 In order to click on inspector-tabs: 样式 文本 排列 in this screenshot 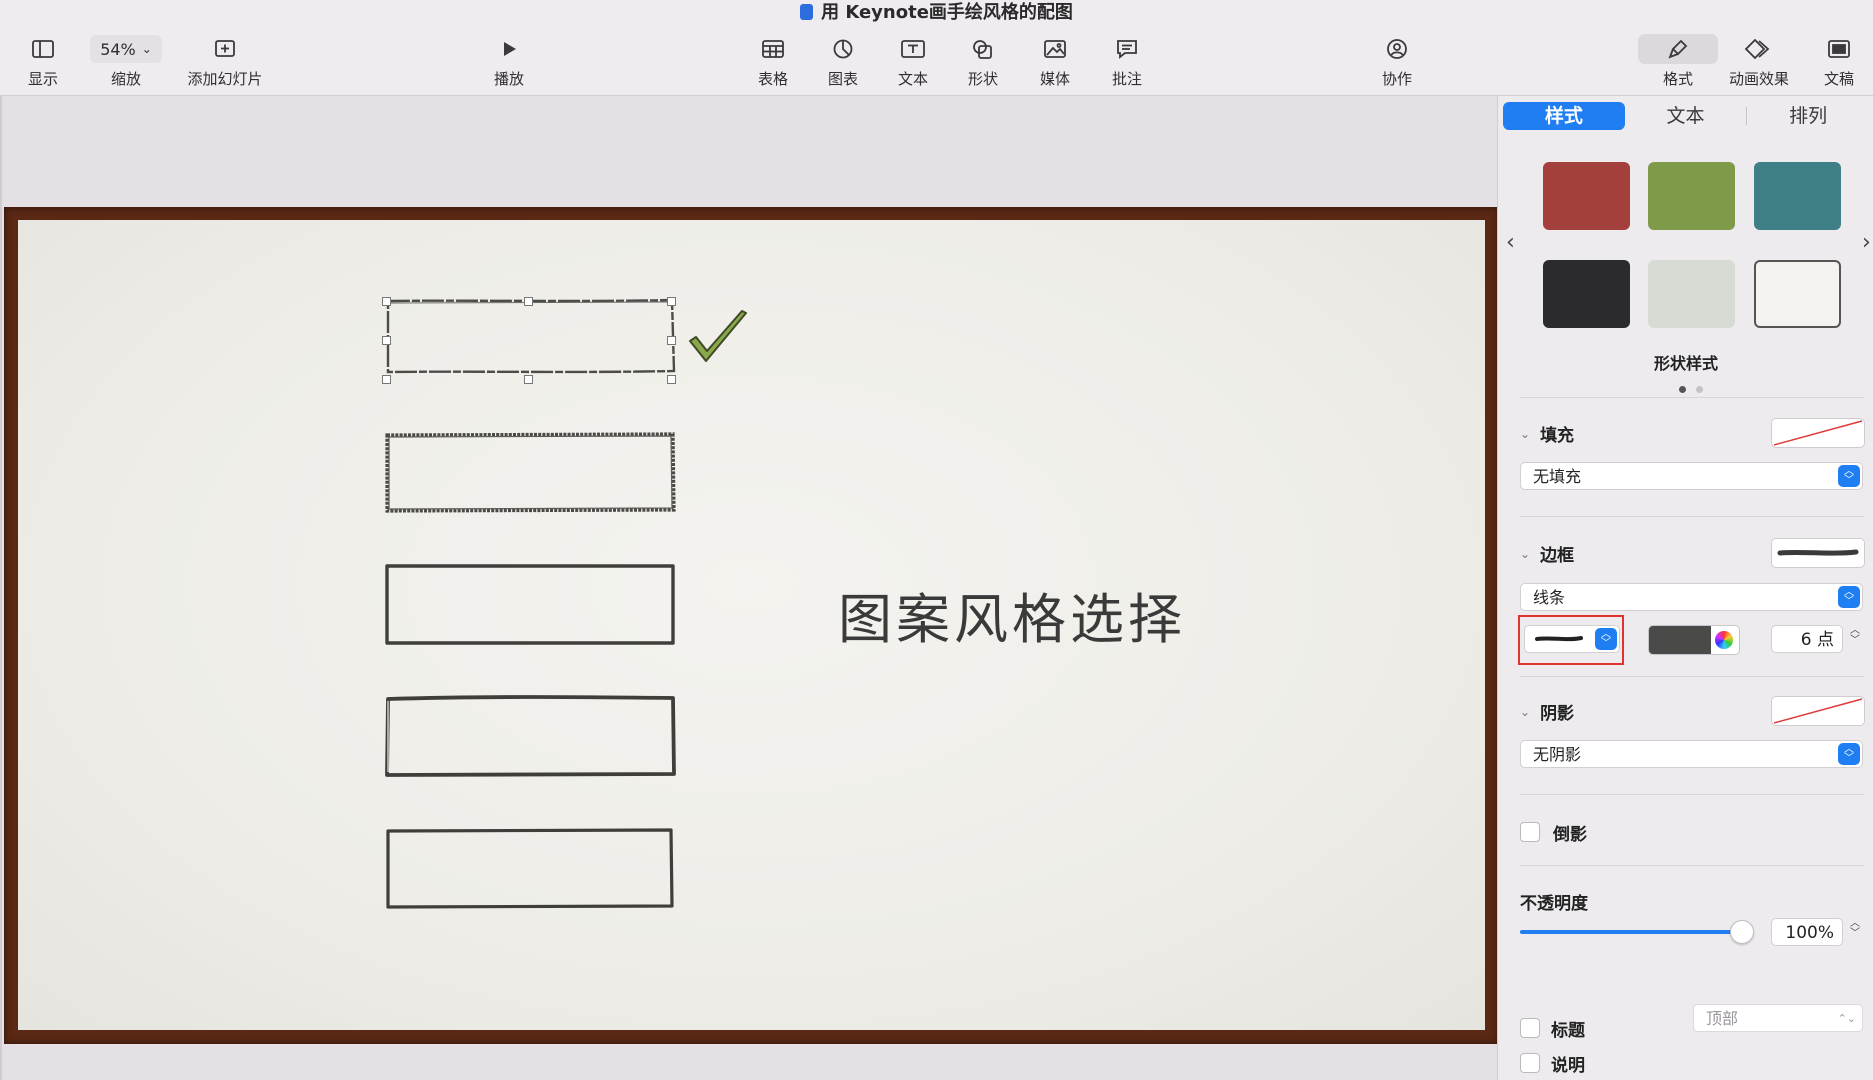, I will do `click(1686, 116)`.